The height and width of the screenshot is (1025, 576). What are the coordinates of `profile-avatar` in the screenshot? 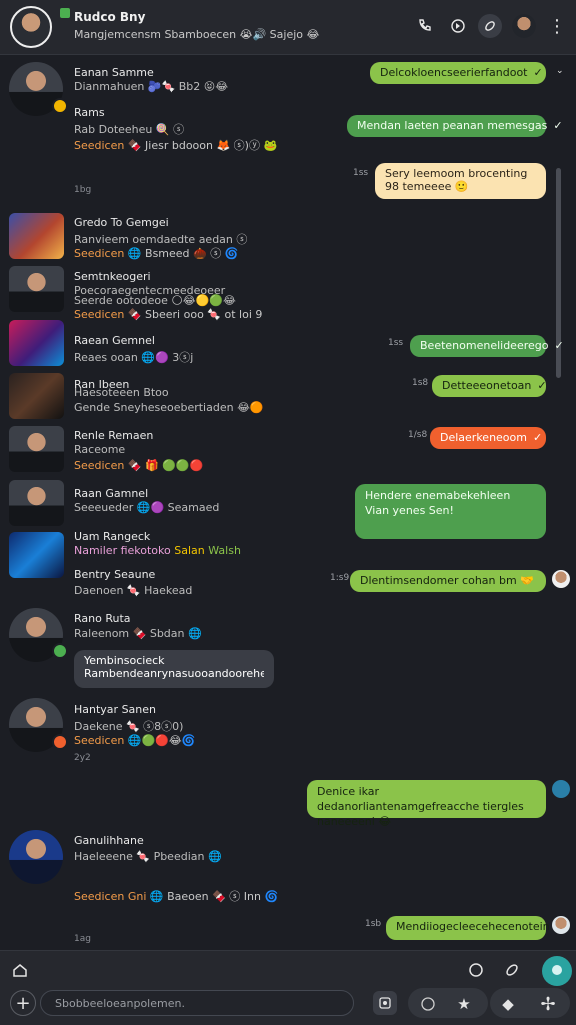 It's located at (524, 26).